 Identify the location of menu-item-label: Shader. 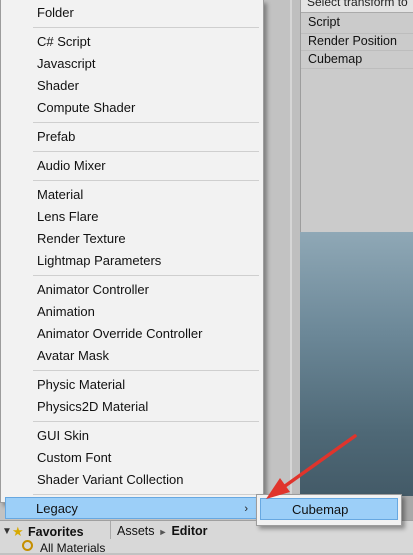
(58, 85).